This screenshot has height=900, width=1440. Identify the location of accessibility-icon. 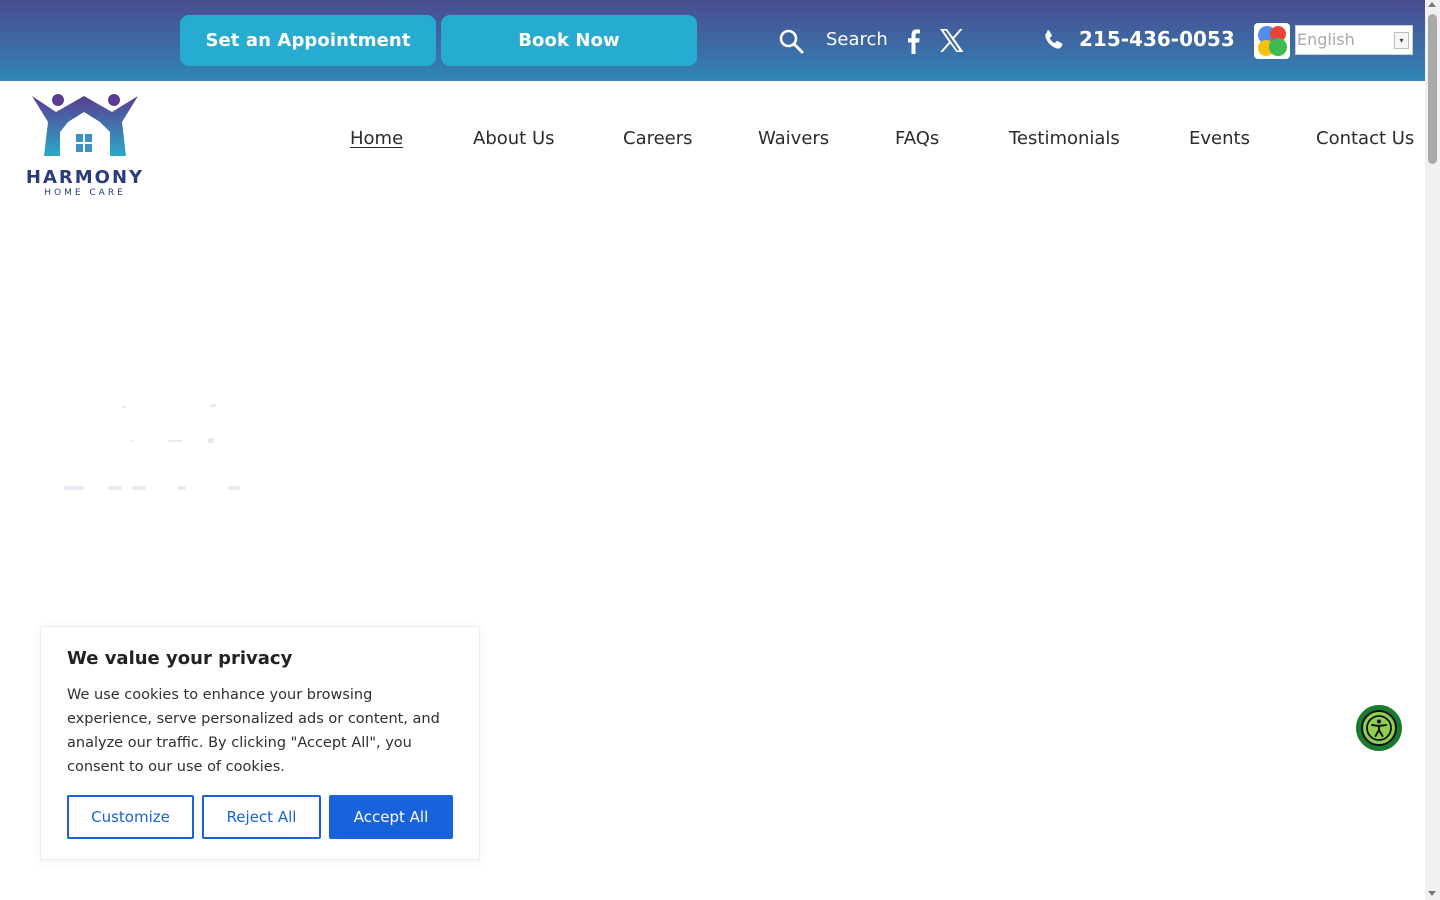
(1379, 728).